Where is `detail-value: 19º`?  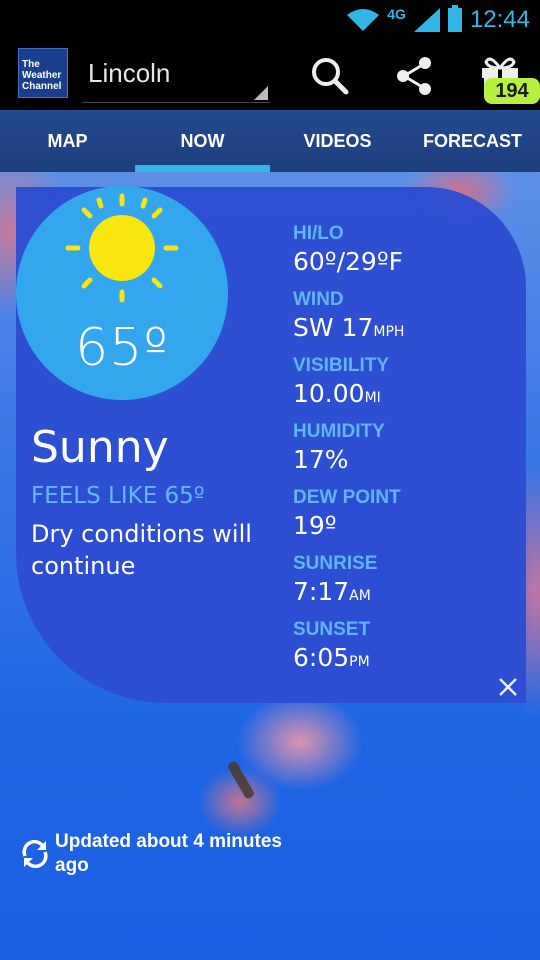
detail-value: 19º is located at coordinates (315, 525).